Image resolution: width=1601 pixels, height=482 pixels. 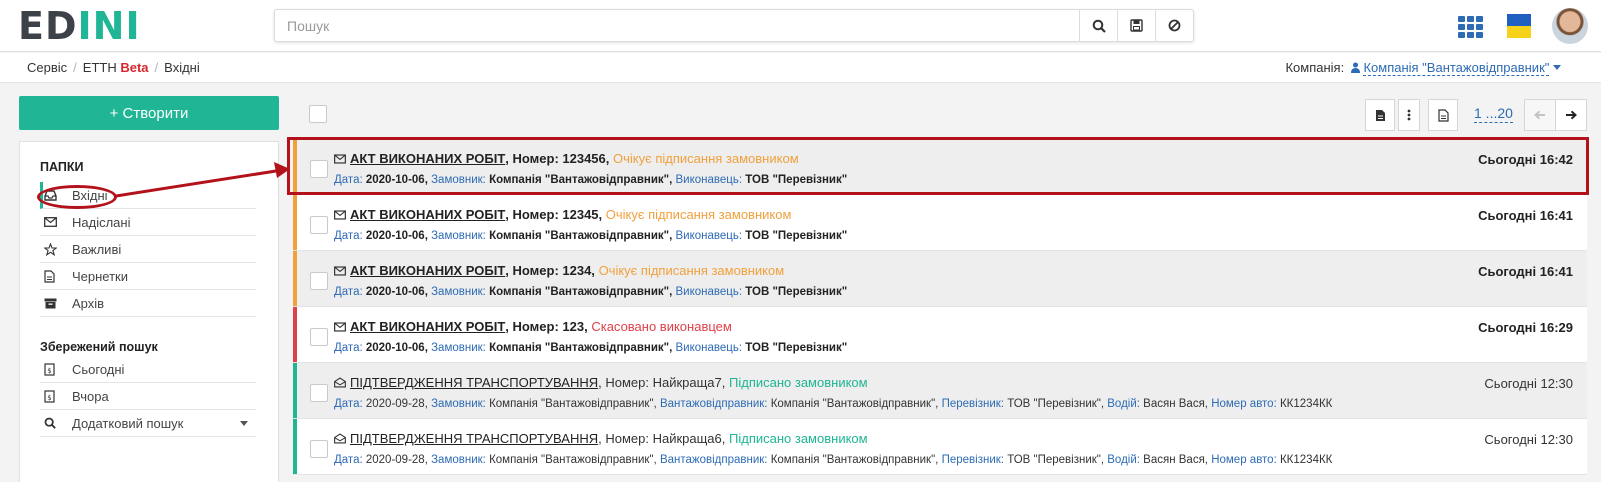 What do you see at coordinates (148, 423) in the screenshot?
I see `saved-search-advanced: Додатковий пошук` at bounding box center [148, 423].